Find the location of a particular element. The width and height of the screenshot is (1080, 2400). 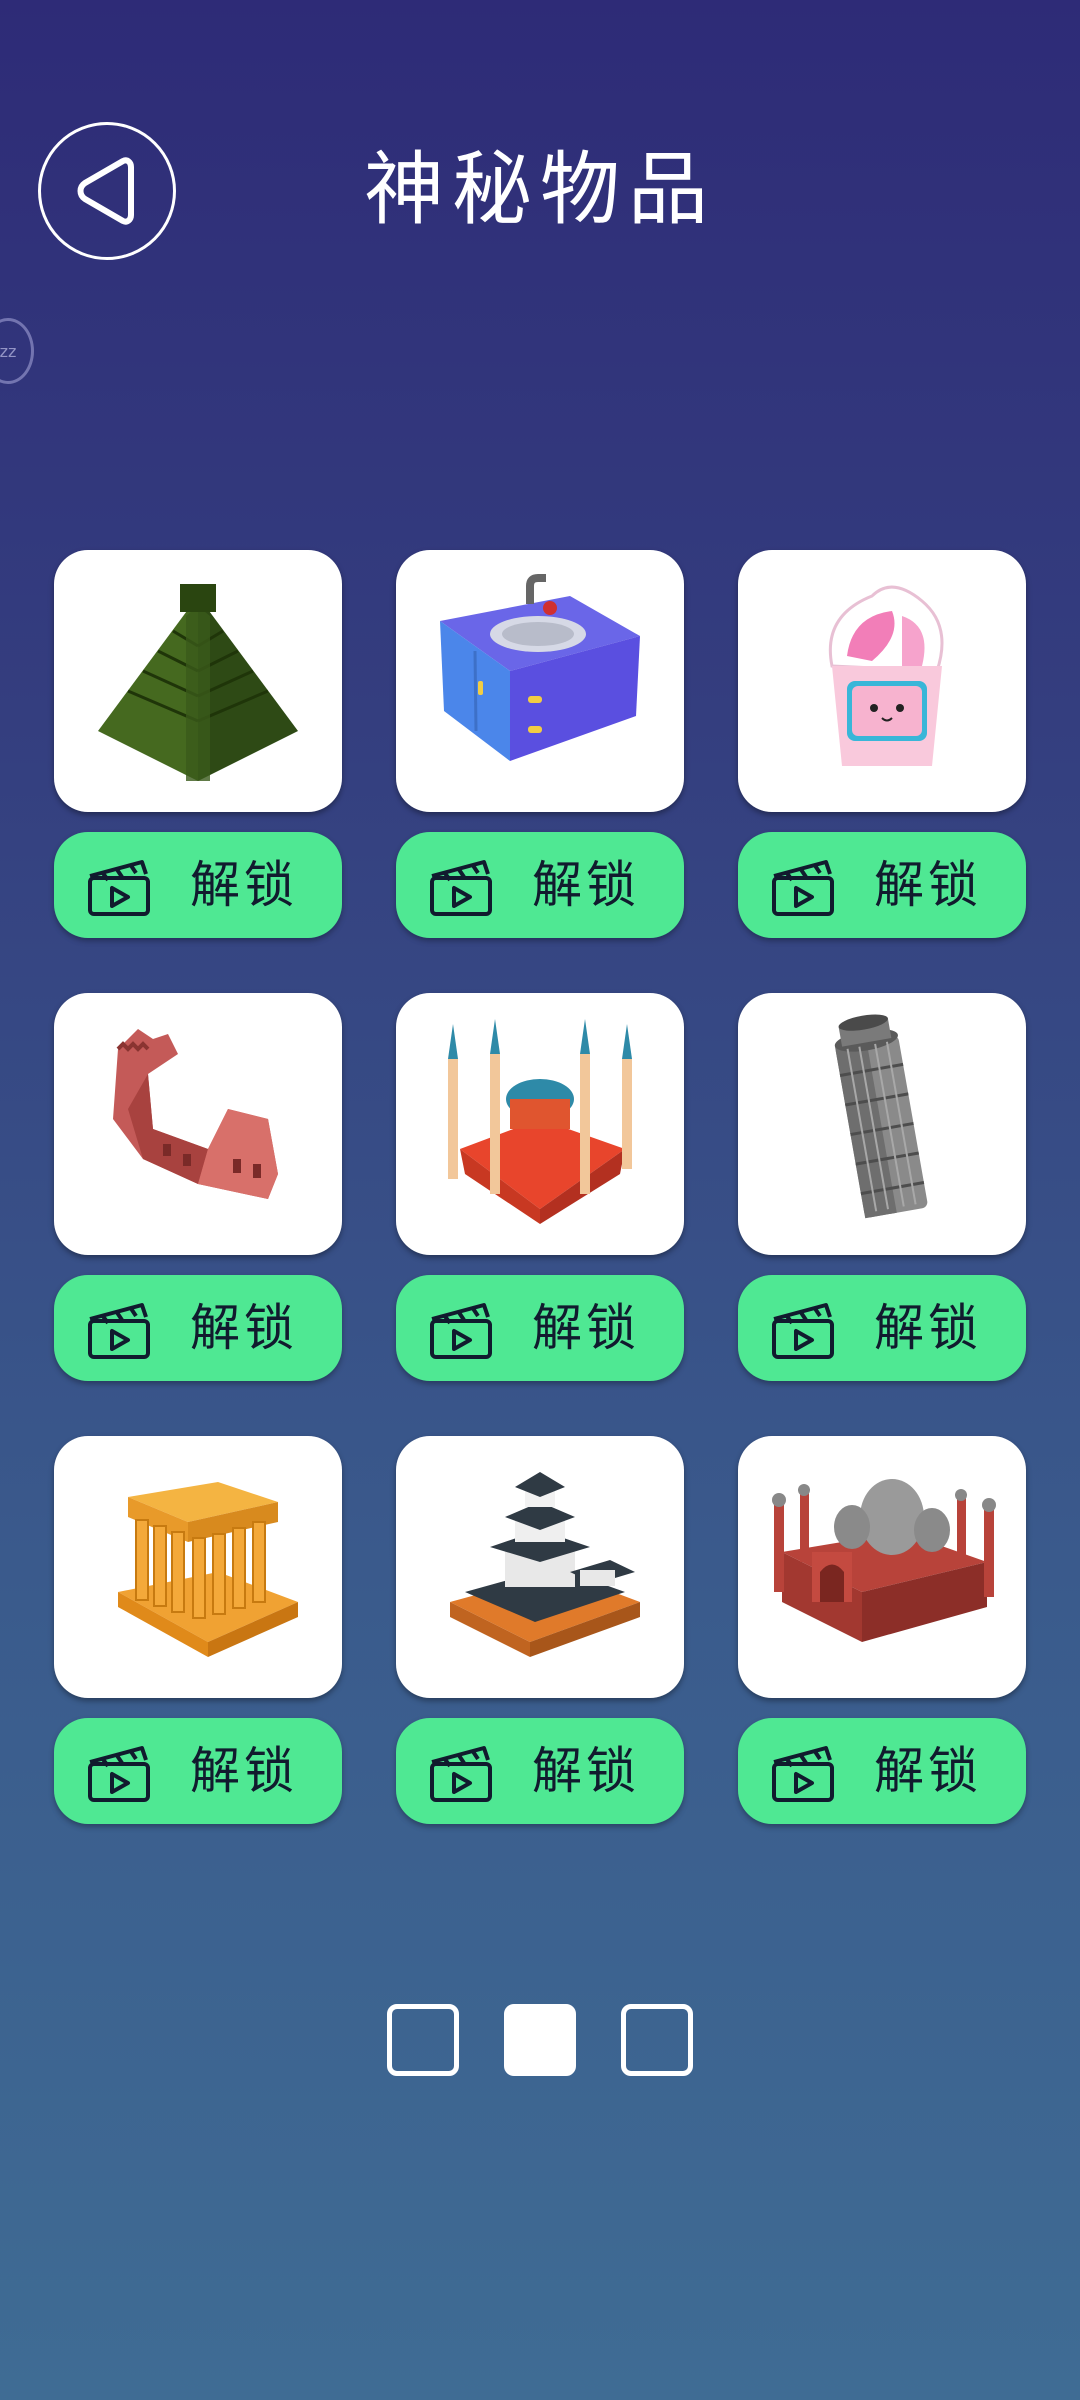

sleep-bubble-text: zz is located at coordinates (8, 351).